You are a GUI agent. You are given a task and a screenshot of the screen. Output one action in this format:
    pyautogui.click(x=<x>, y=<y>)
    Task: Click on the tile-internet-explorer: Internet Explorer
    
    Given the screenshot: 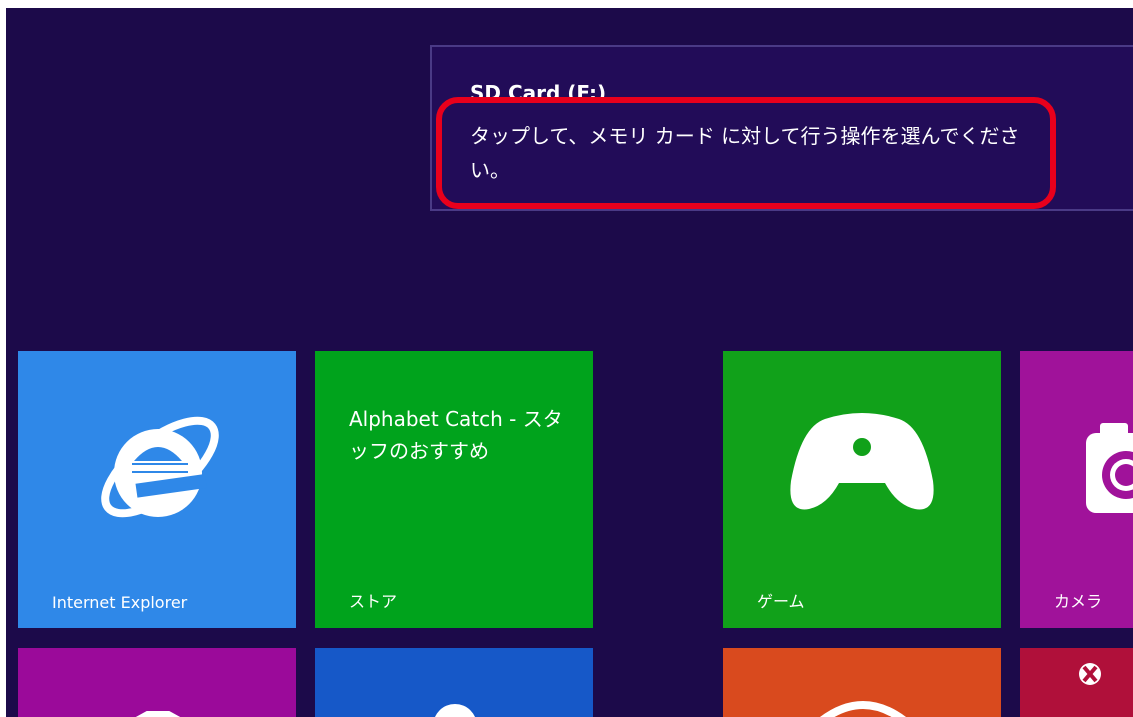 What is the action you would take?
    pyautogui.click(x=157, y=489)
    